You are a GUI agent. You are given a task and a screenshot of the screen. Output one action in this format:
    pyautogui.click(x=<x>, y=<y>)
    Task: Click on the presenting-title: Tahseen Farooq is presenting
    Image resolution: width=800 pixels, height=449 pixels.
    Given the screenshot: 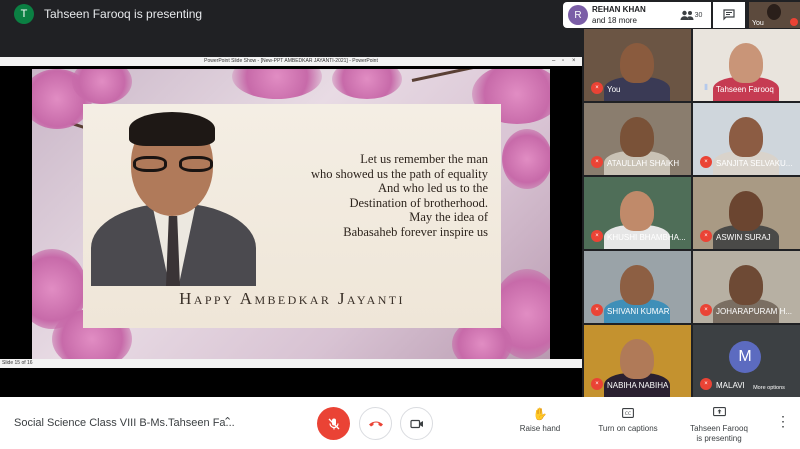 What is the action you would take?
    pyautogui.click(x=123, y=14)
    